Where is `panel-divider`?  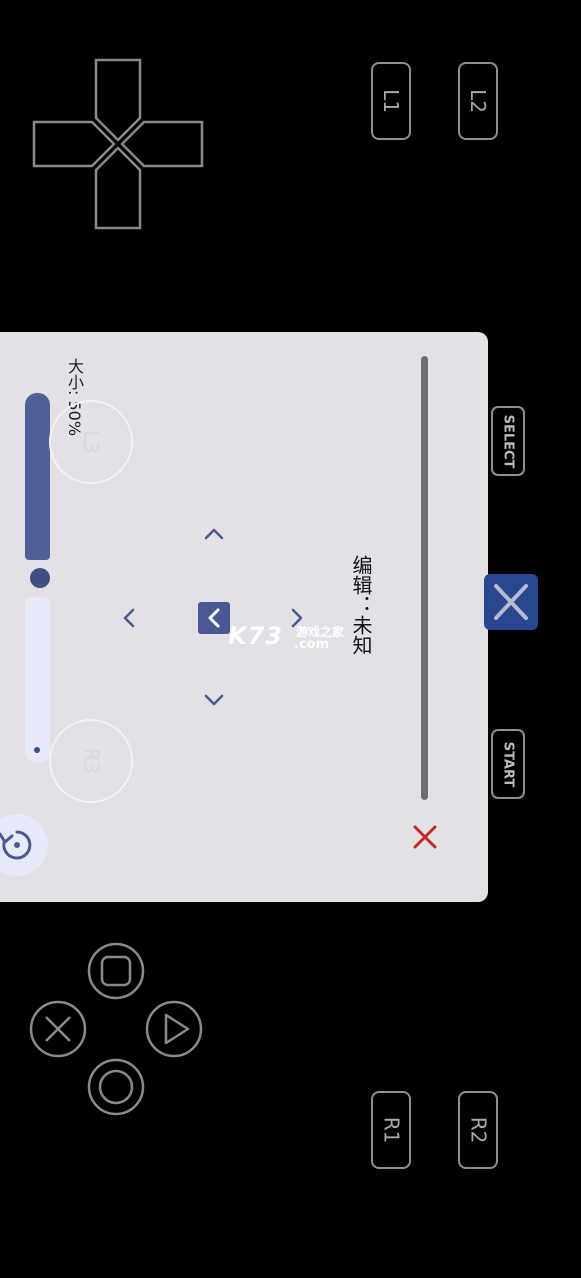
panel-divider is located at coordinates (424, 578).